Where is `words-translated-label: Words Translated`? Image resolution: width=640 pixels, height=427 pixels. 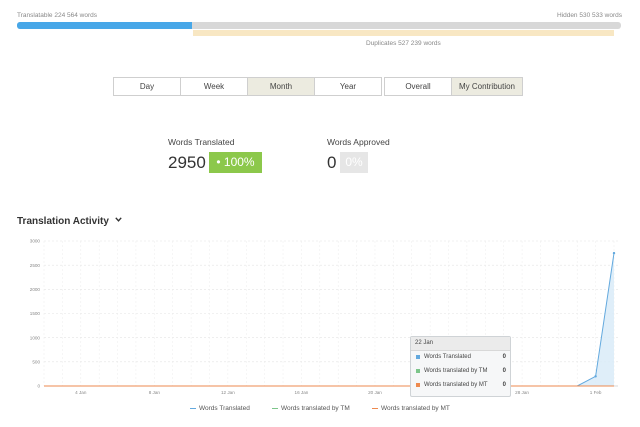
words-translated-label: Words Translated is located at coordinates (201, 142).